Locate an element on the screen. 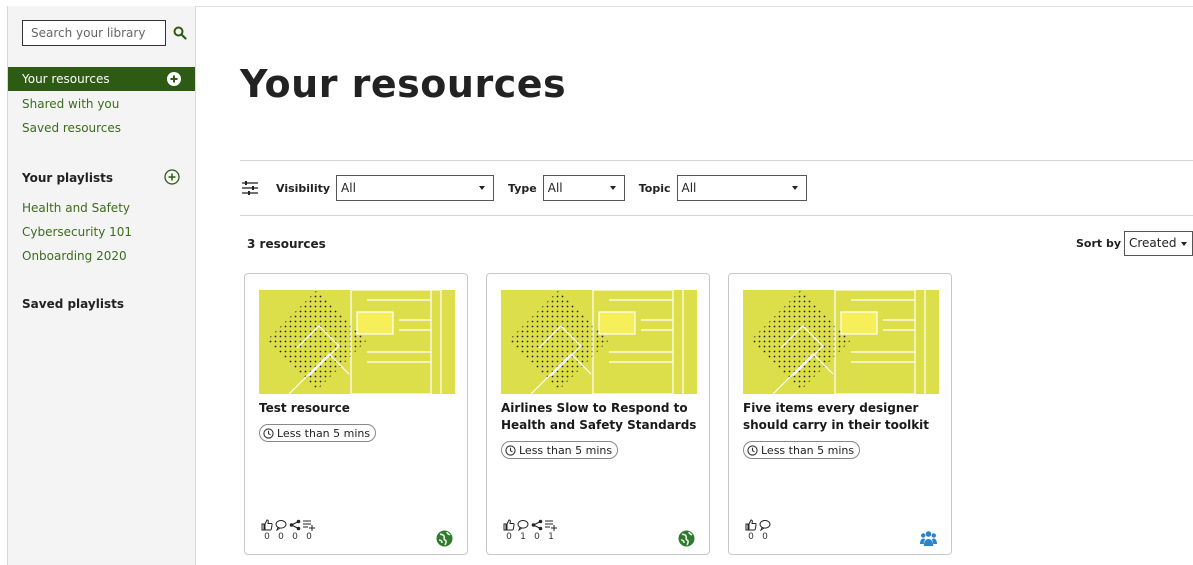 The height and width of the screenshot is (565, 1193). playlists-heading: Your playlists is located at coordinates (67, 178).